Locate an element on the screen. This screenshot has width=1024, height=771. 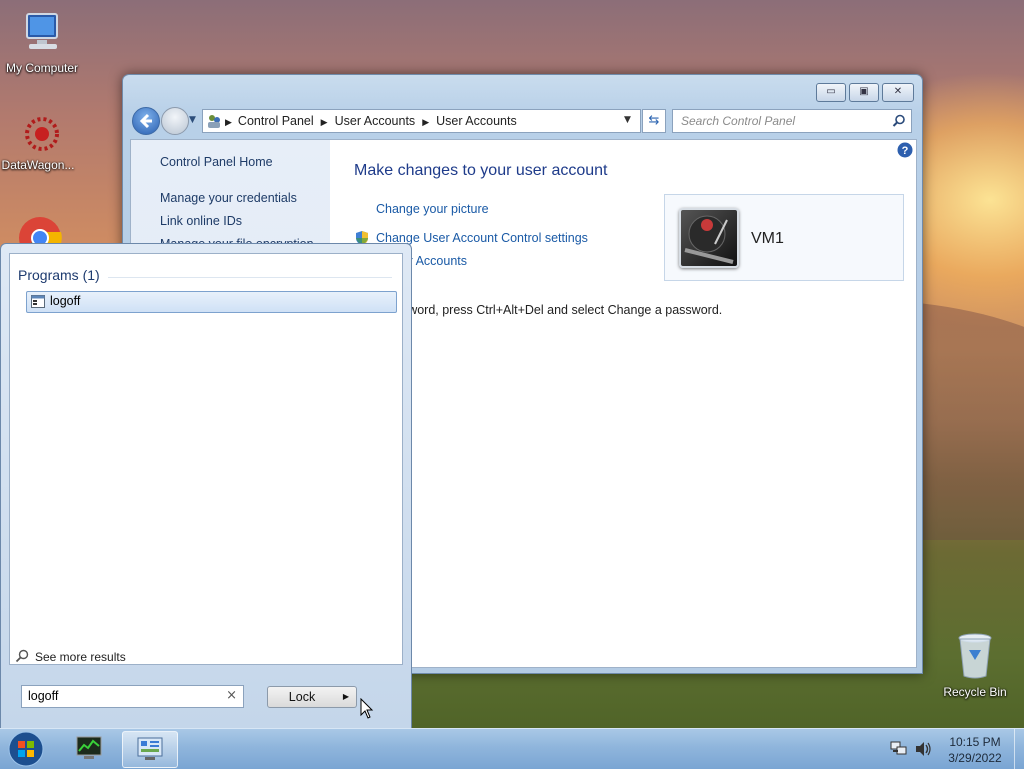
search-input: Search Control Panel is located at coordinates (792, 121).